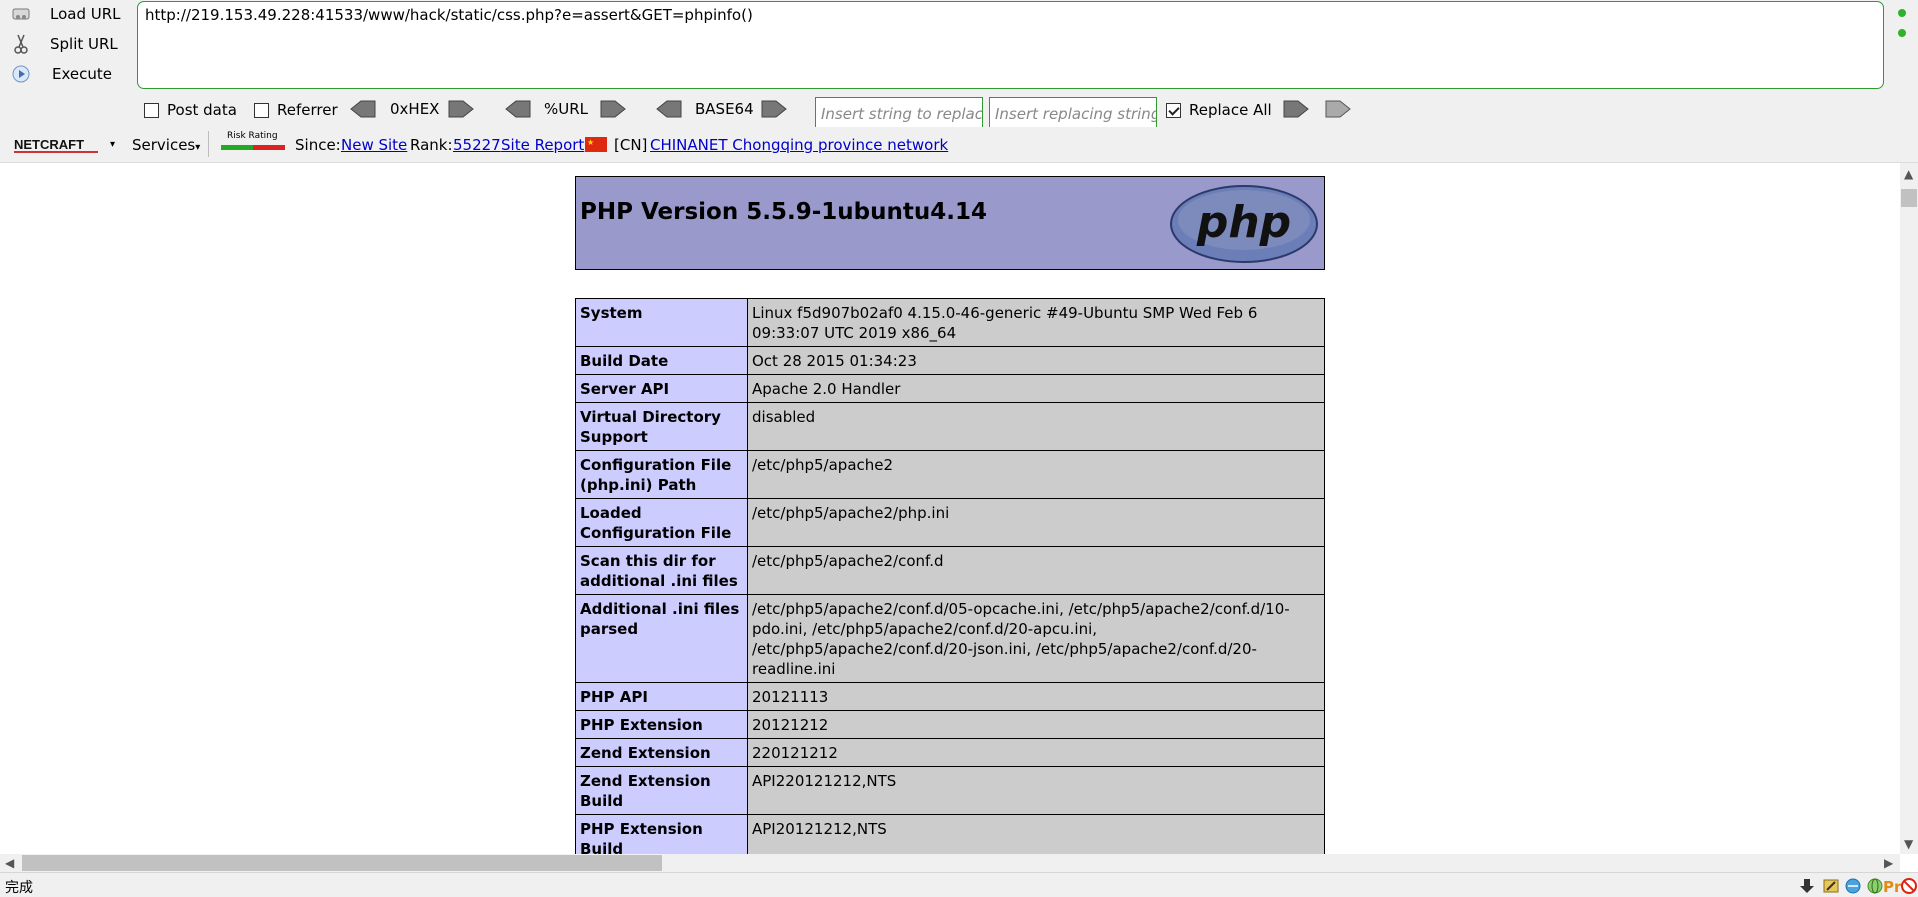 The height and width of the screenshot is (897, 1918). What do you see at coordinates (112, 144) in the screenshot?
I see `netcraft-menu-arrow-icon: ▾` at bounding box center [112, 144].